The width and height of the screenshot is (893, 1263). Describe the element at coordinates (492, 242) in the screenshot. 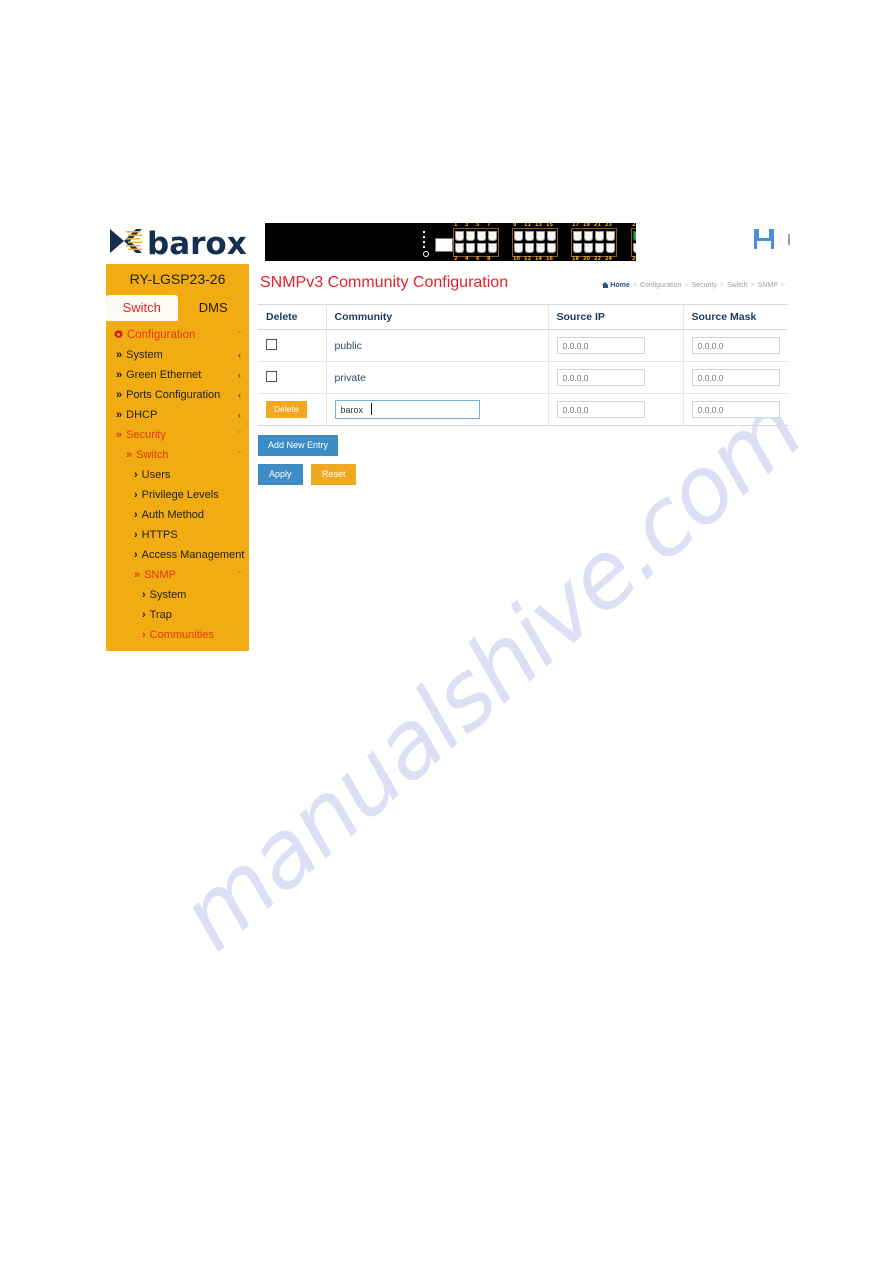

I see `port-column: 78` at that location.